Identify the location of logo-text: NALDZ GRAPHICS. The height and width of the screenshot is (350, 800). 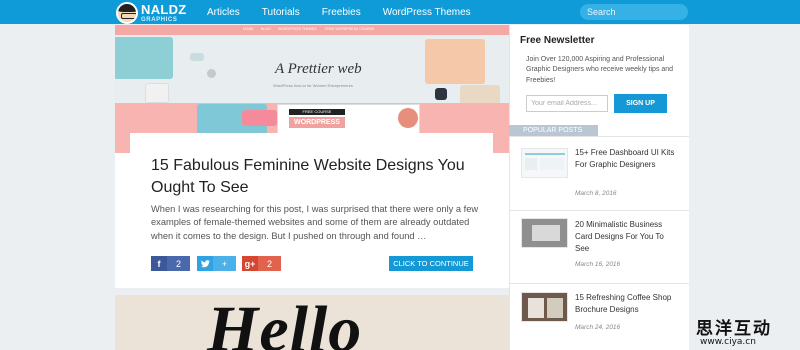
(164, 12).